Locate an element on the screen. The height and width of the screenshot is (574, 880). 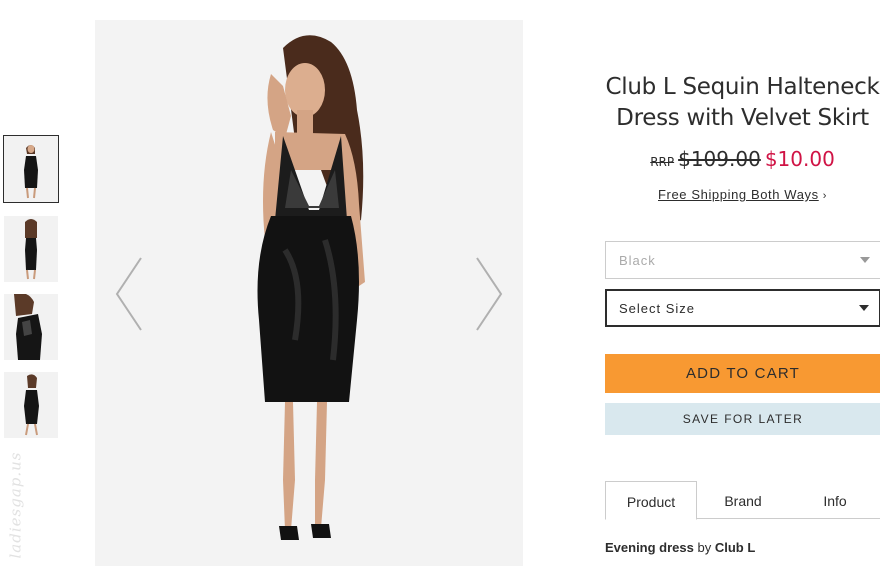
save-for-later-button: SAVE FOR LATER is located at coordinates (742, 419).